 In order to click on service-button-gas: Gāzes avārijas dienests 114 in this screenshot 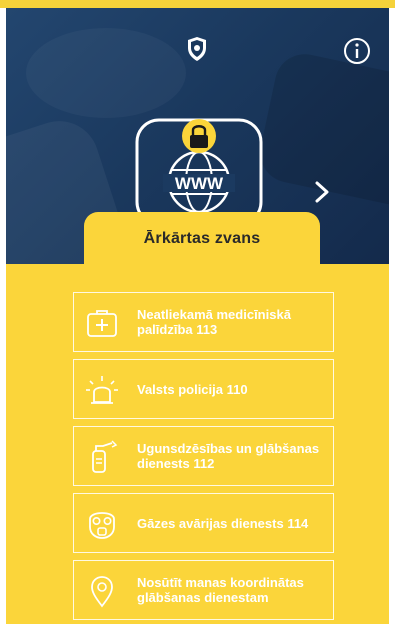, I will do `click(203, 523)`.